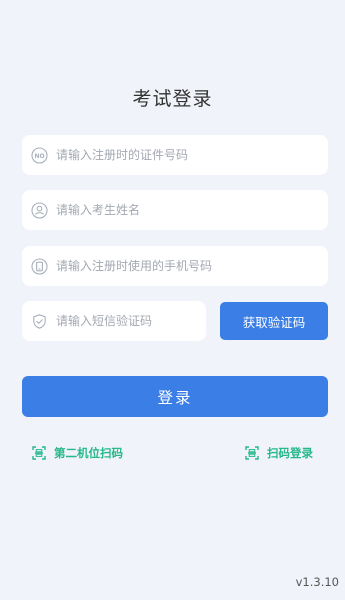 Image resolution: width=345 pixels, height=600 pixels. I want to click on name-field, so click(175, 210).